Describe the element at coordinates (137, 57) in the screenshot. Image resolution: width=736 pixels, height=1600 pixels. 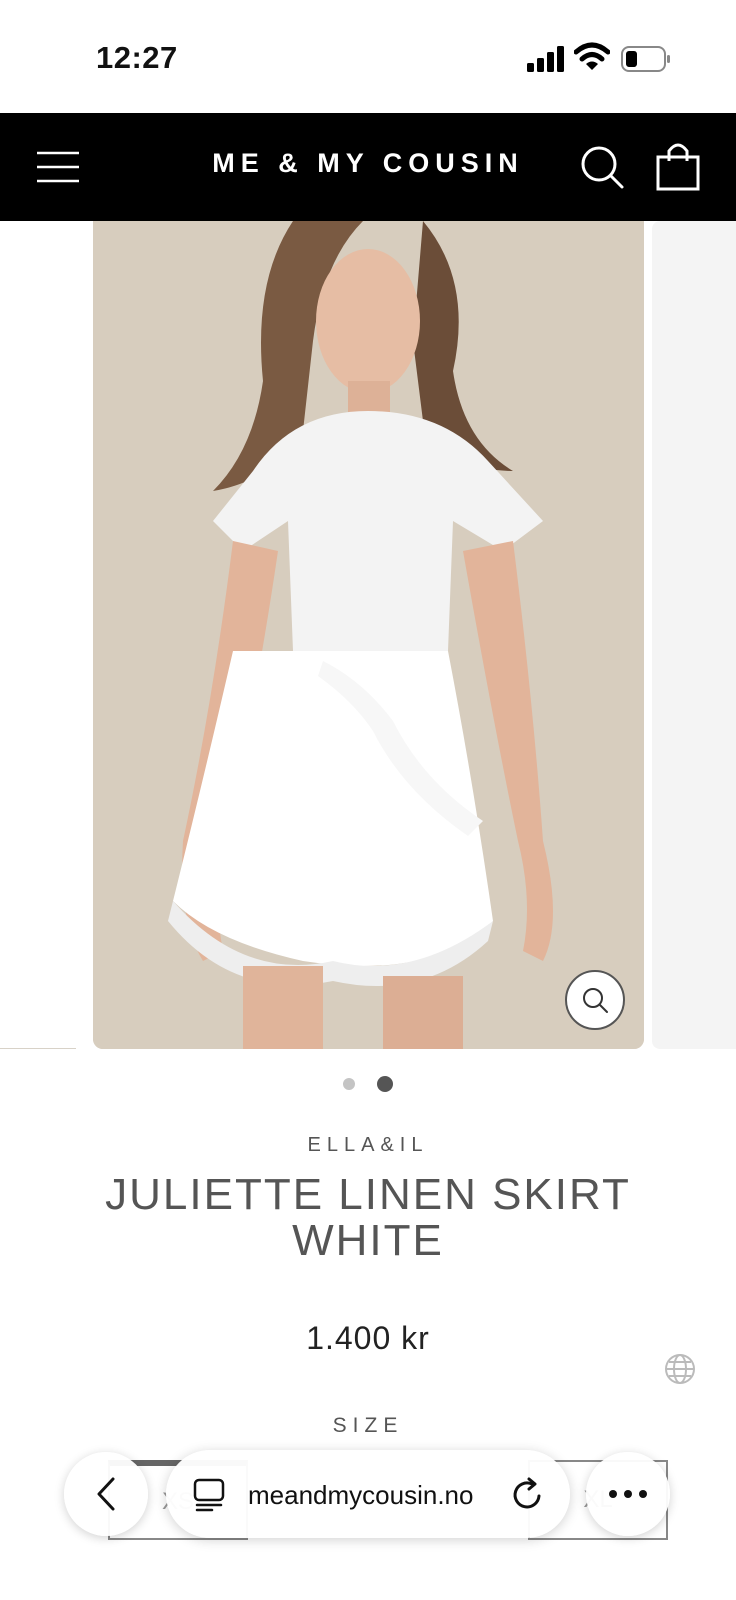
I see `status-time: 12:27` at that location.